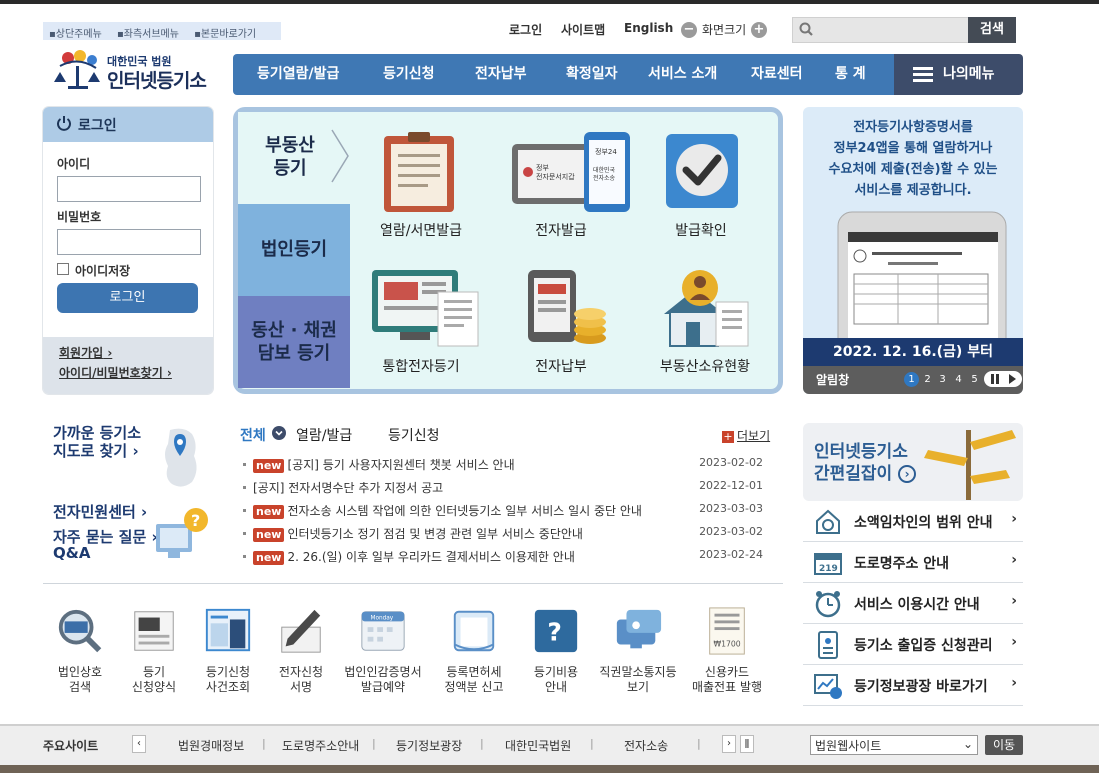 The image size is (1099, 773). I want to click on quick-link-seal-certificate-reservation: Monday 법인인감증명서 발급예약, so click(383, 650).